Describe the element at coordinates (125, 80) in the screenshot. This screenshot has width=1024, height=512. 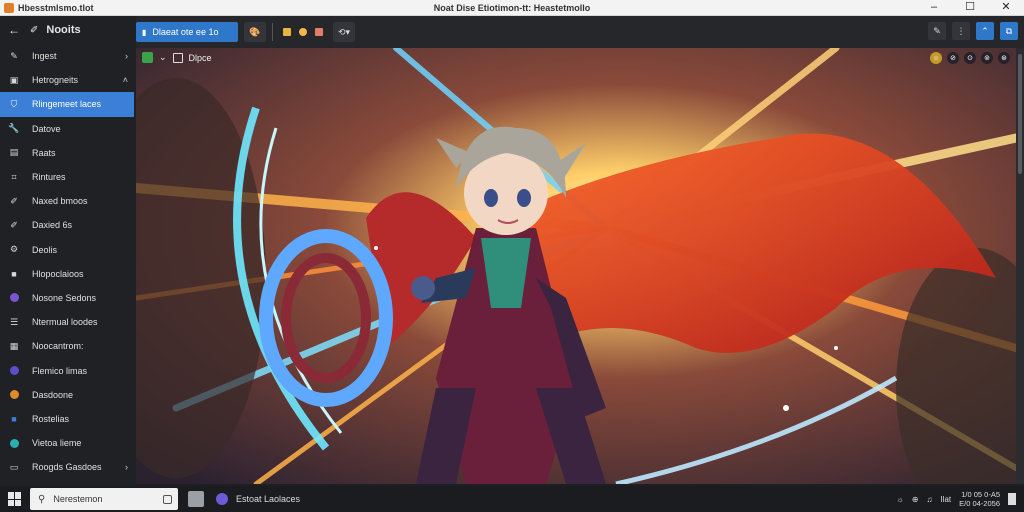
I see `chevron-icon: ˄` at that location.